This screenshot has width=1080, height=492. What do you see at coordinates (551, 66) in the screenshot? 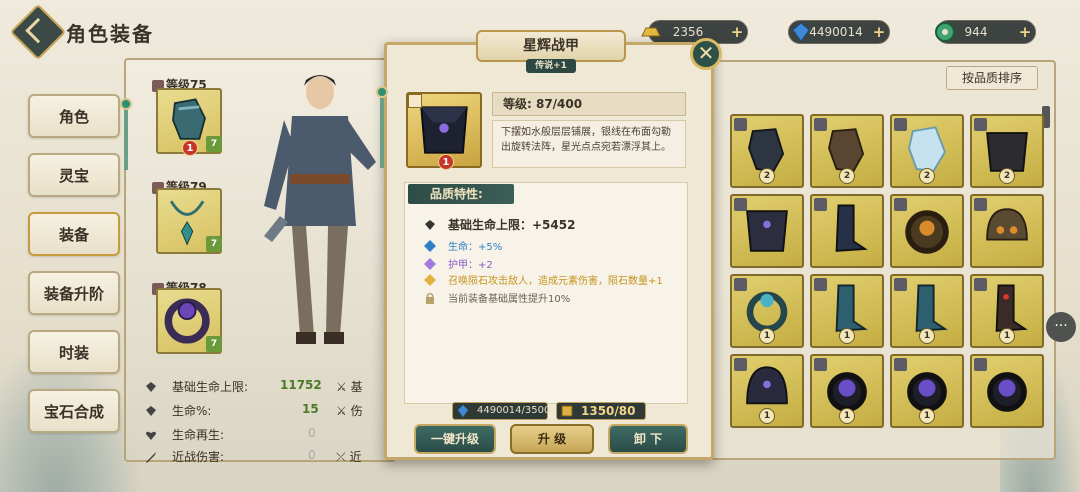
I see `rarity-tag: 传说+1` at bounding box center [551, 66].